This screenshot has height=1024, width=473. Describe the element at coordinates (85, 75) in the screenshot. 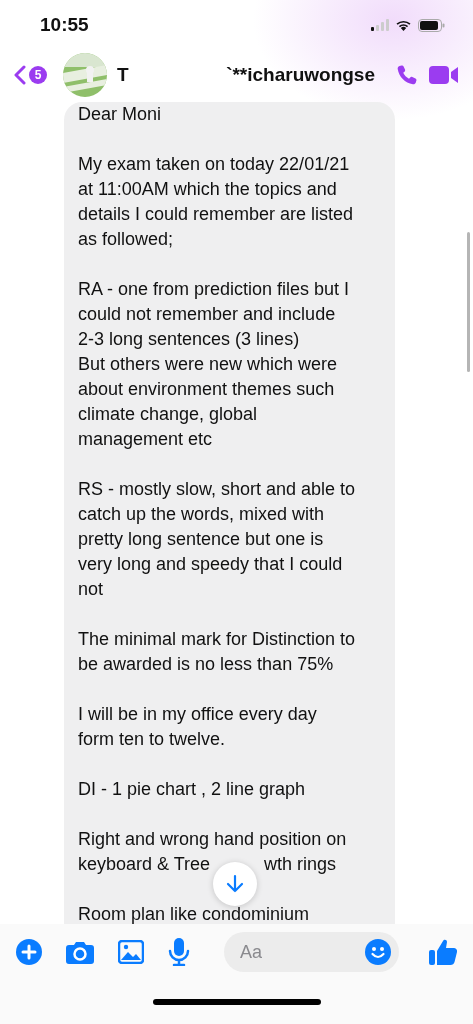

I see `avatar` at that location.